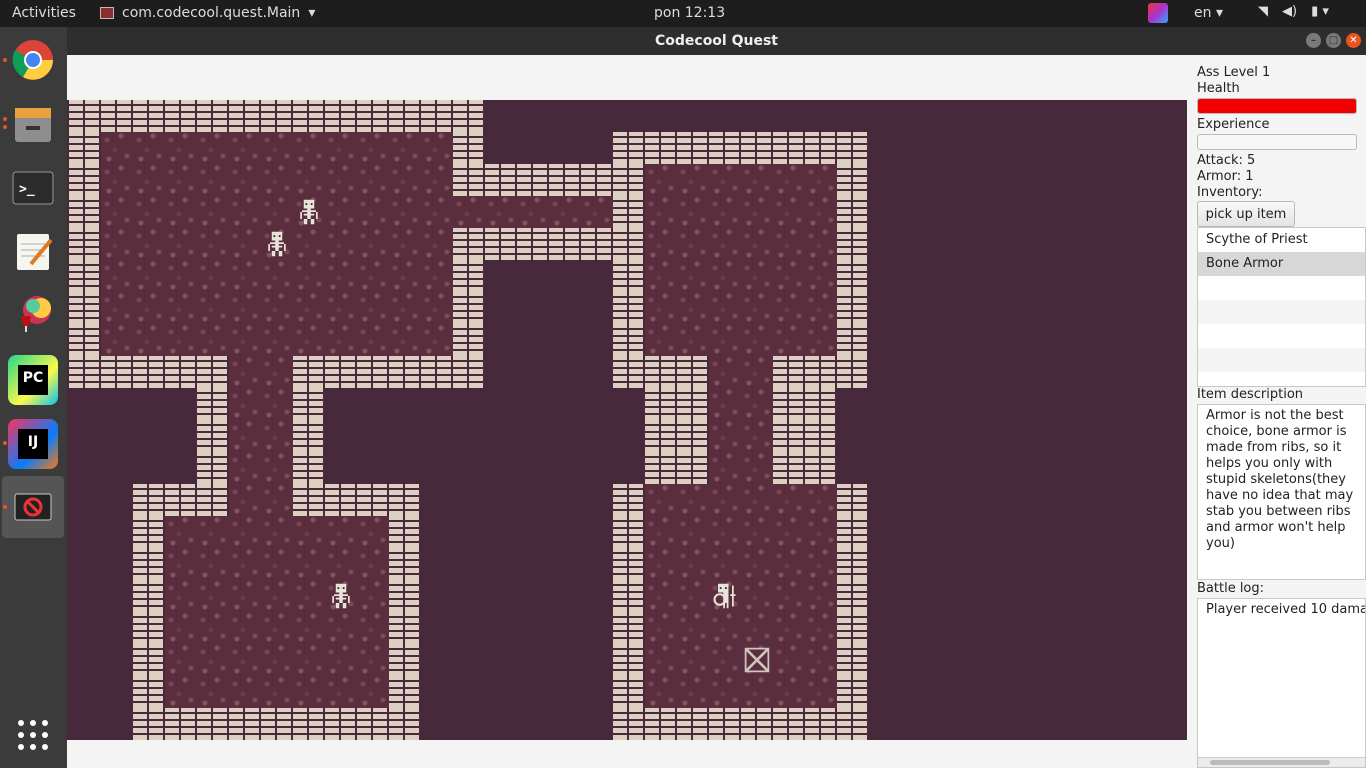 The height and width of the screenshot is (768, 1366). What do you see at coordinates (1158, 13) in the screenshot?
I see `tray-app-icon` at bounding box center [1158, 13].